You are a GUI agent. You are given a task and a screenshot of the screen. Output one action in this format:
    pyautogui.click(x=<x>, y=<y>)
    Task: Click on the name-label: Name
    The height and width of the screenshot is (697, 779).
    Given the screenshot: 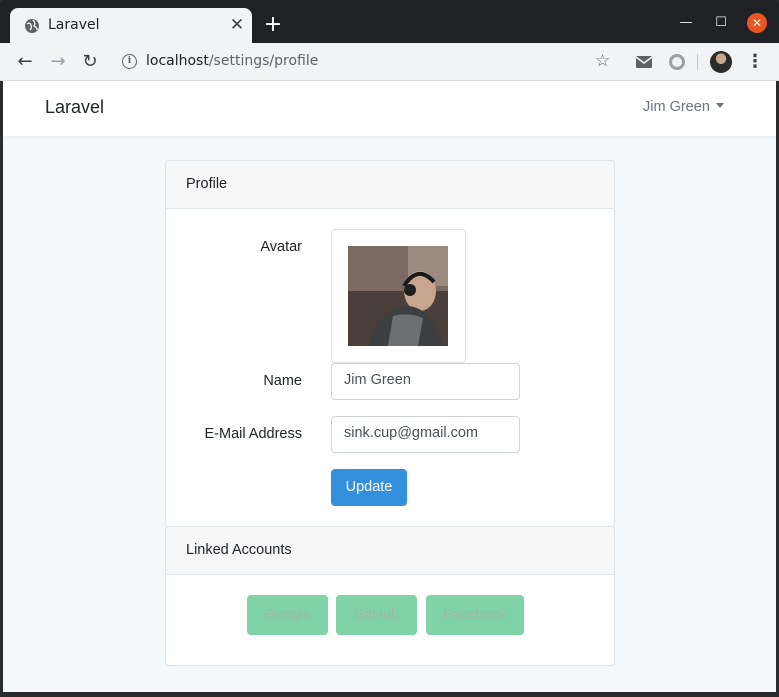 What is the action you would take?
    pyautogui.click(x=282, y=381)
    